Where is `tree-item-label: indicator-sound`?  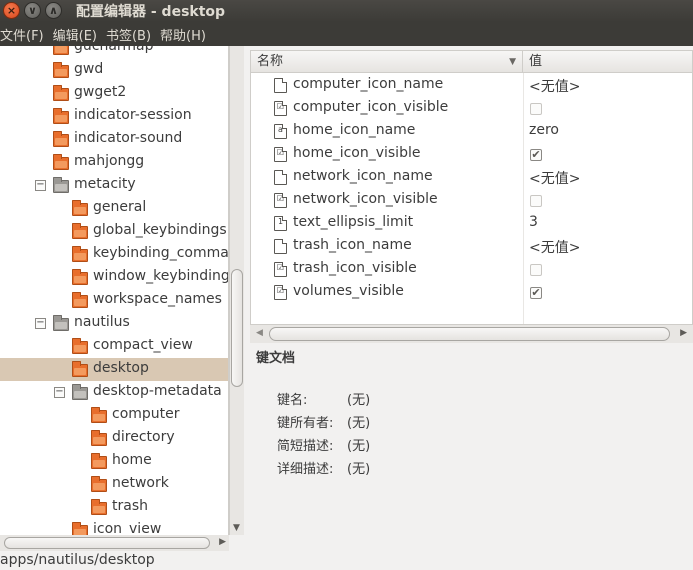
tree-item-label: indicator-sound is located at coordinates (128, 138).